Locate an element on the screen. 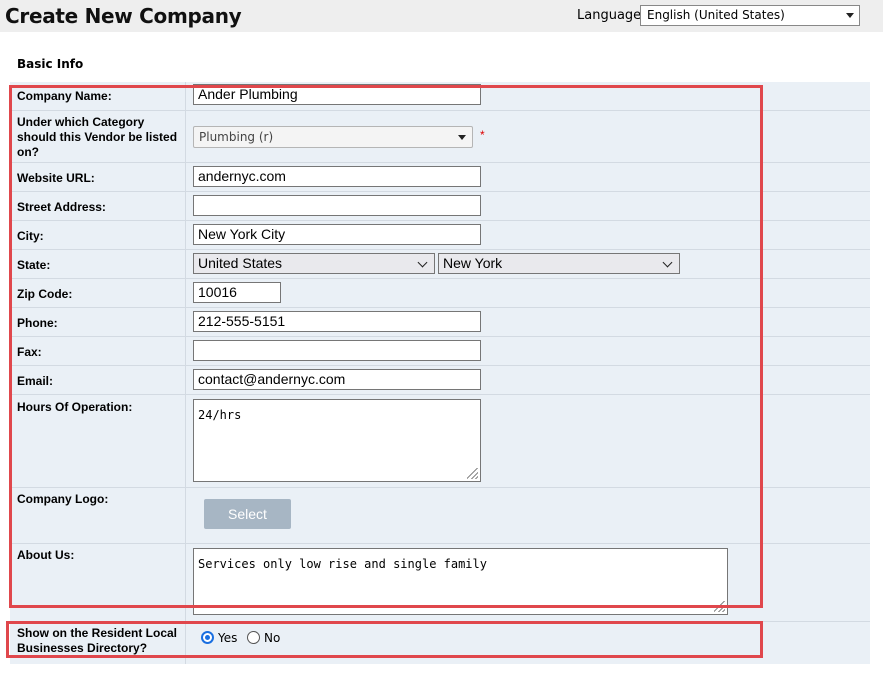 The image size is (883, 677). row-company-name: Company Name: Ander Plumbing is located at coordinates (440, 96).